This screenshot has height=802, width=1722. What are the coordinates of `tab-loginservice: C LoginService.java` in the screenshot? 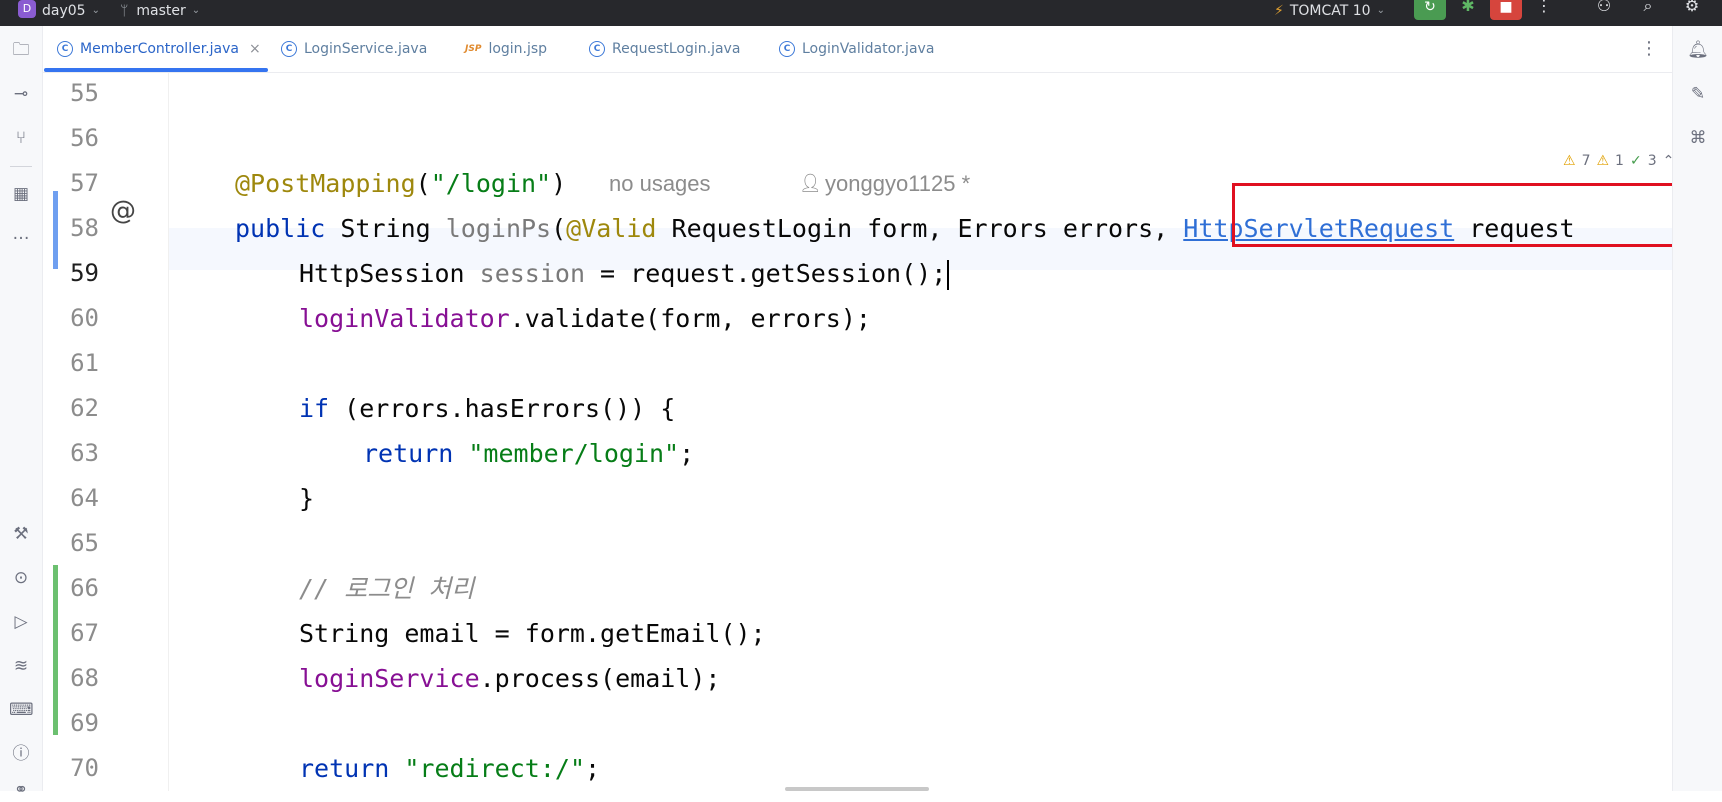 It's located at (354, 49).